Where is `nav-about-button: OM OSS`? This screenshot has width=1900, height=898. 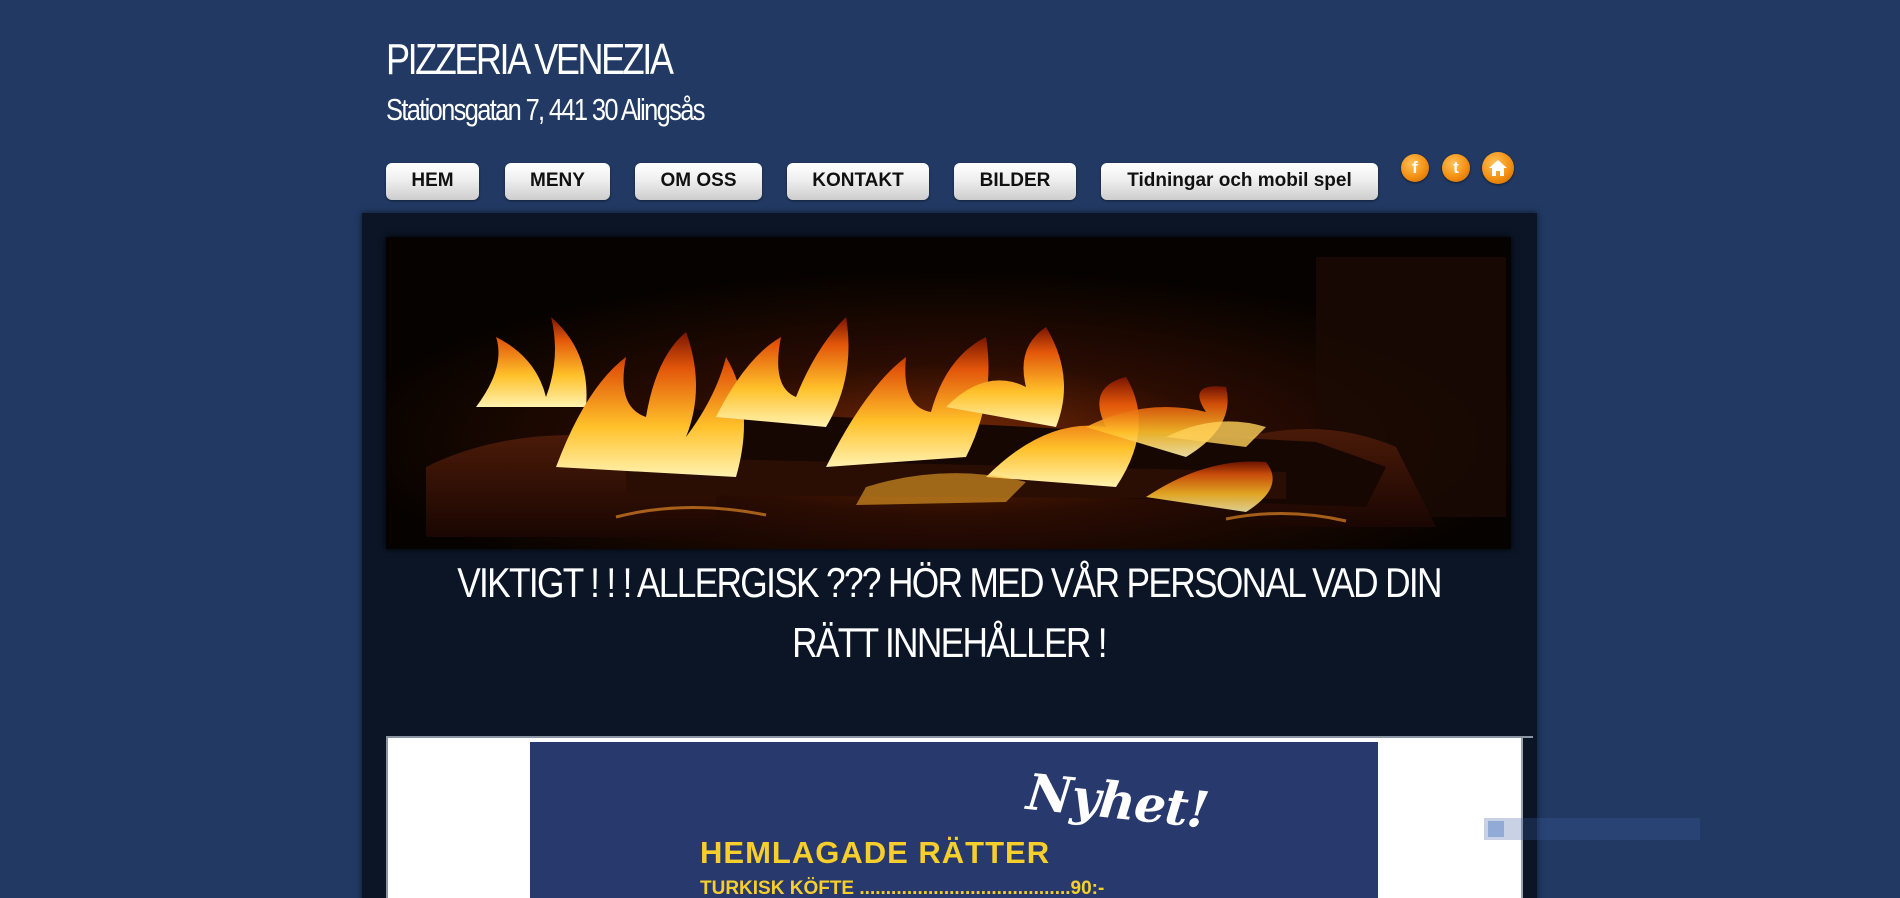 nav-about-button: OM OSS is located at coordinates (698, 181).